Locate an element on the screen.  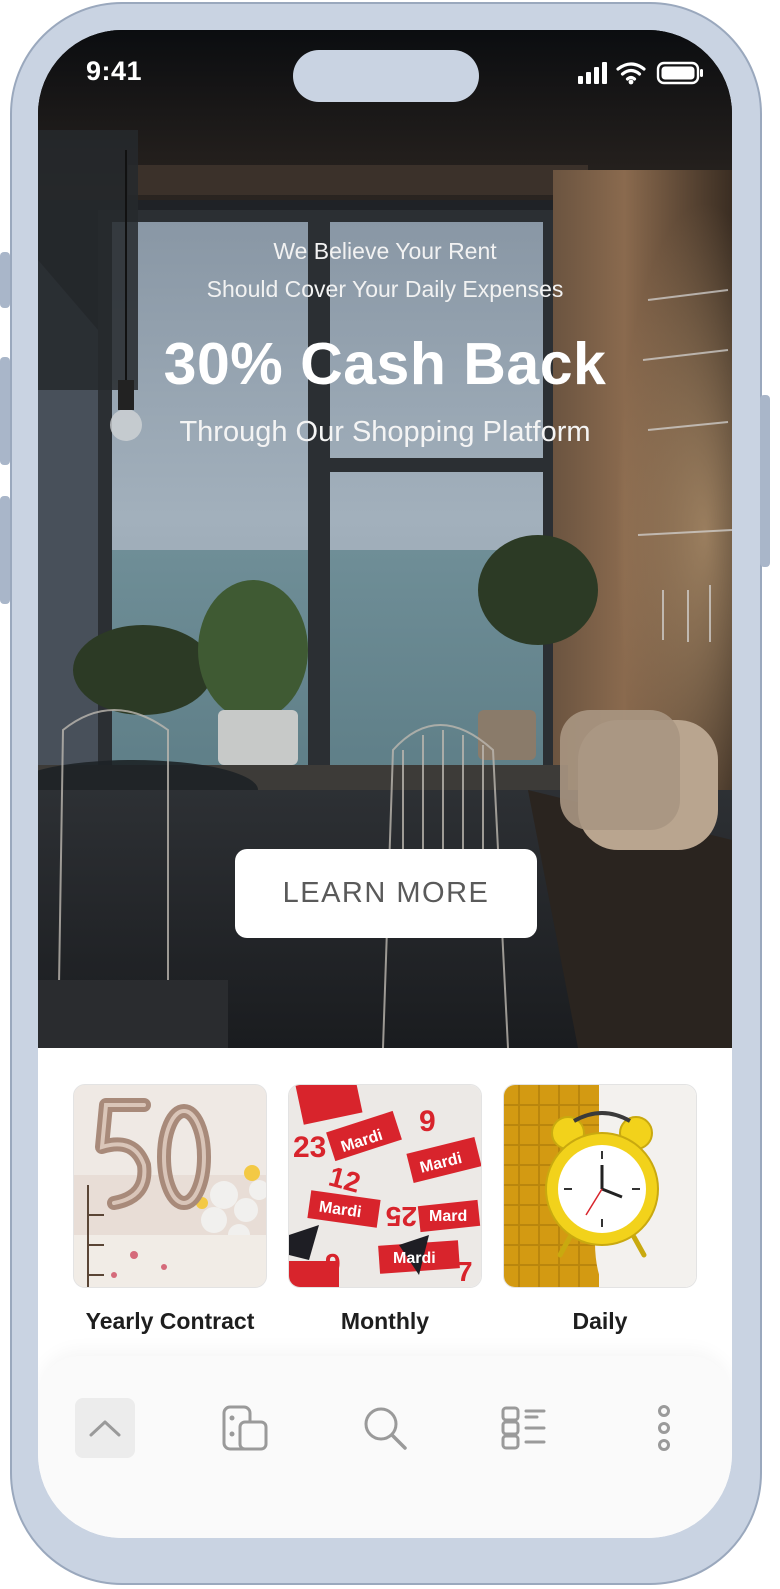
side-button-power is located at coordinates (765, 481).